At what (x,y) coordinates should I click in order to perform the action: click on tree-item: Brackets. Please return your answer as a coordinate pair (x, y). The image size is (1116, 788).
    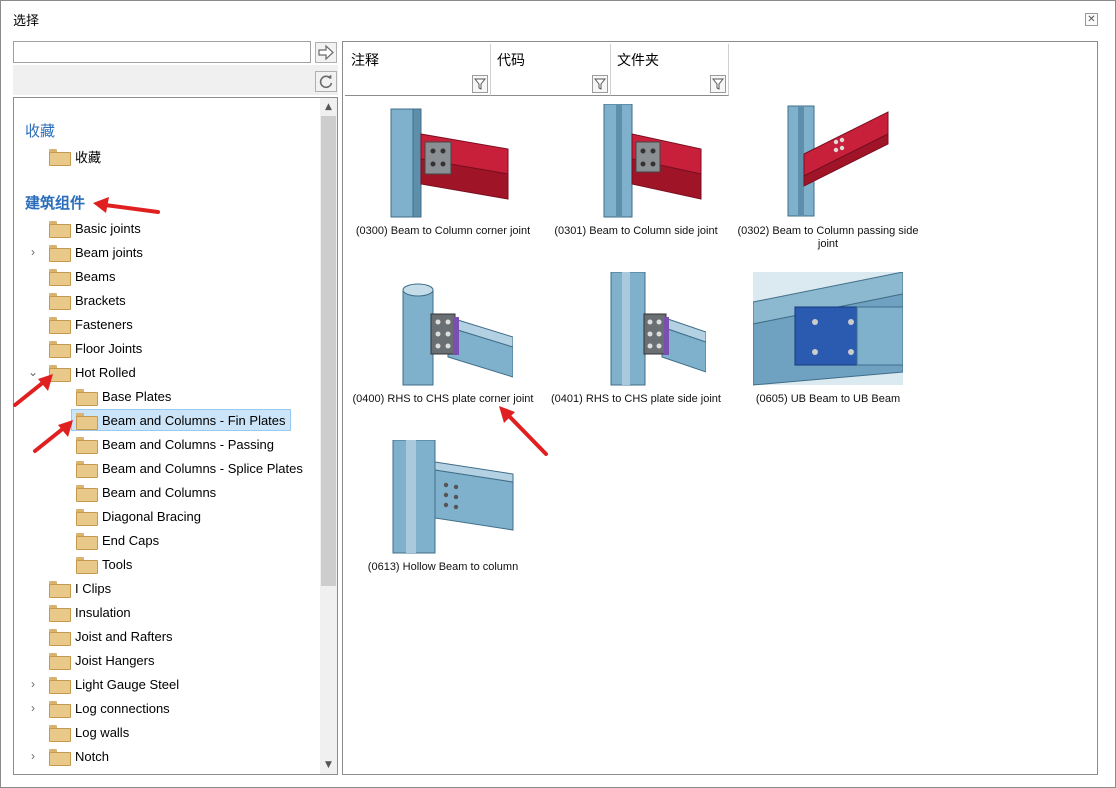
    Looking at the image, I should click on (87, 300).